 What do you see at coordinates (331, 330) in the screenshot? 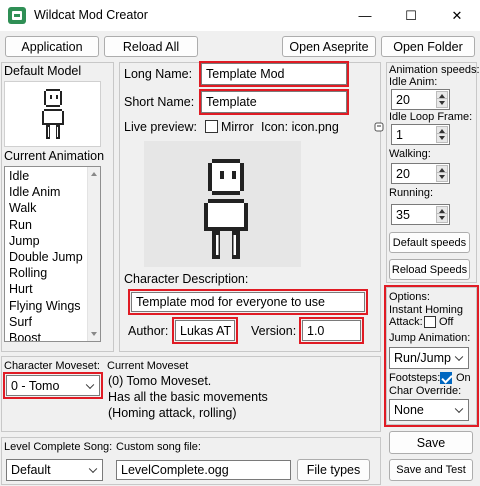
I see `version-highlight` at bounding box center [331, 330].